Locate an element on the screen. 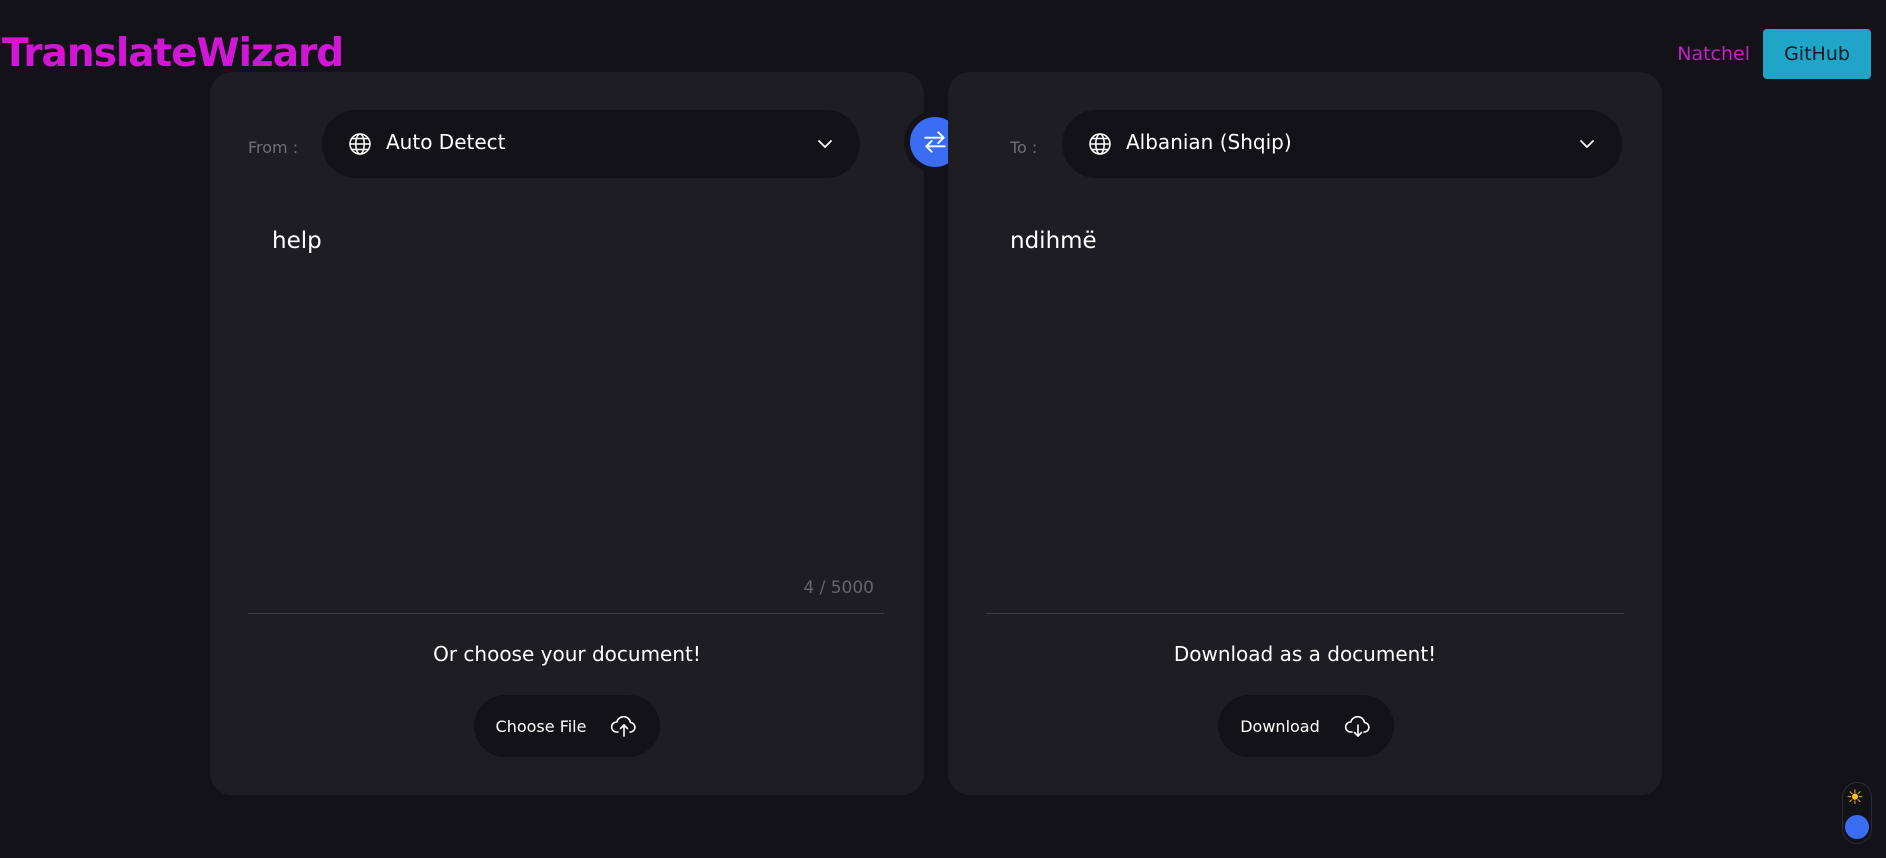  source-language-row: From : Auto Detect is located at coordinates (567, 144).